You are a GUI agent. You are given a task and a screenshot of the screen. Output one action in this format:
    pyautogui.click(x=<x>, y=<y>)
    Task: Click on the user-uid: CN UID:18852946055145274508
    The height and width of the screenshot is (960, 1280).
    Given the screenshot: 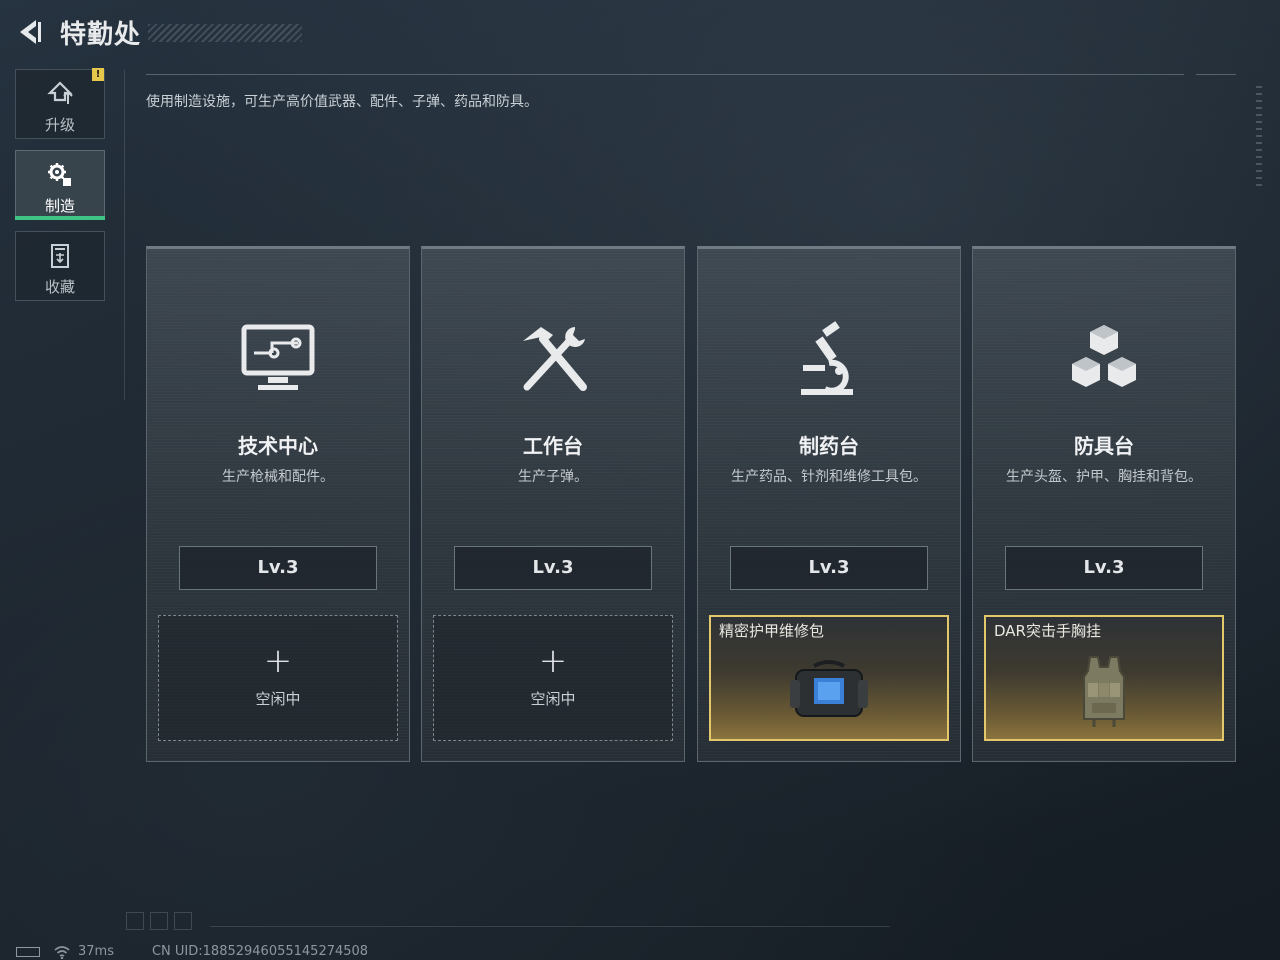 What is the action you would take?
    pyautogui.click(x=260, y=951)
    